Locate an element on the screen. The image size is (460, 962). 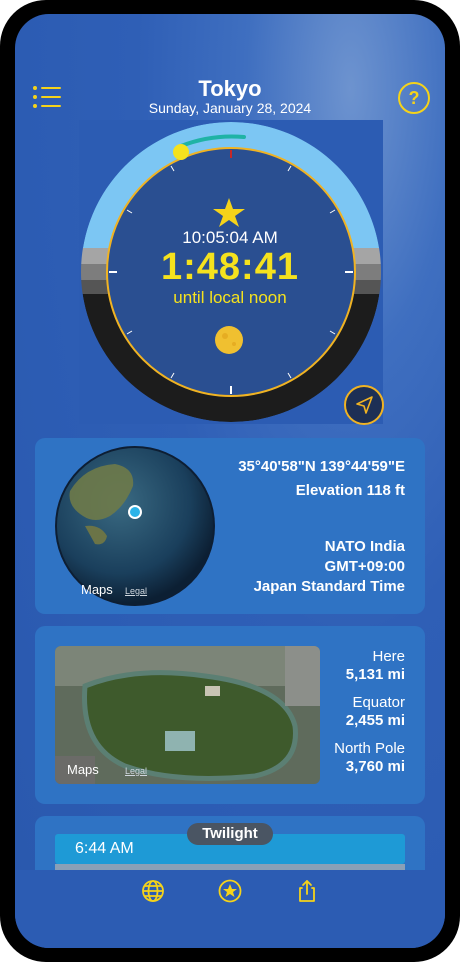
distance-label-here: Here is located at coordinates (388, 656).